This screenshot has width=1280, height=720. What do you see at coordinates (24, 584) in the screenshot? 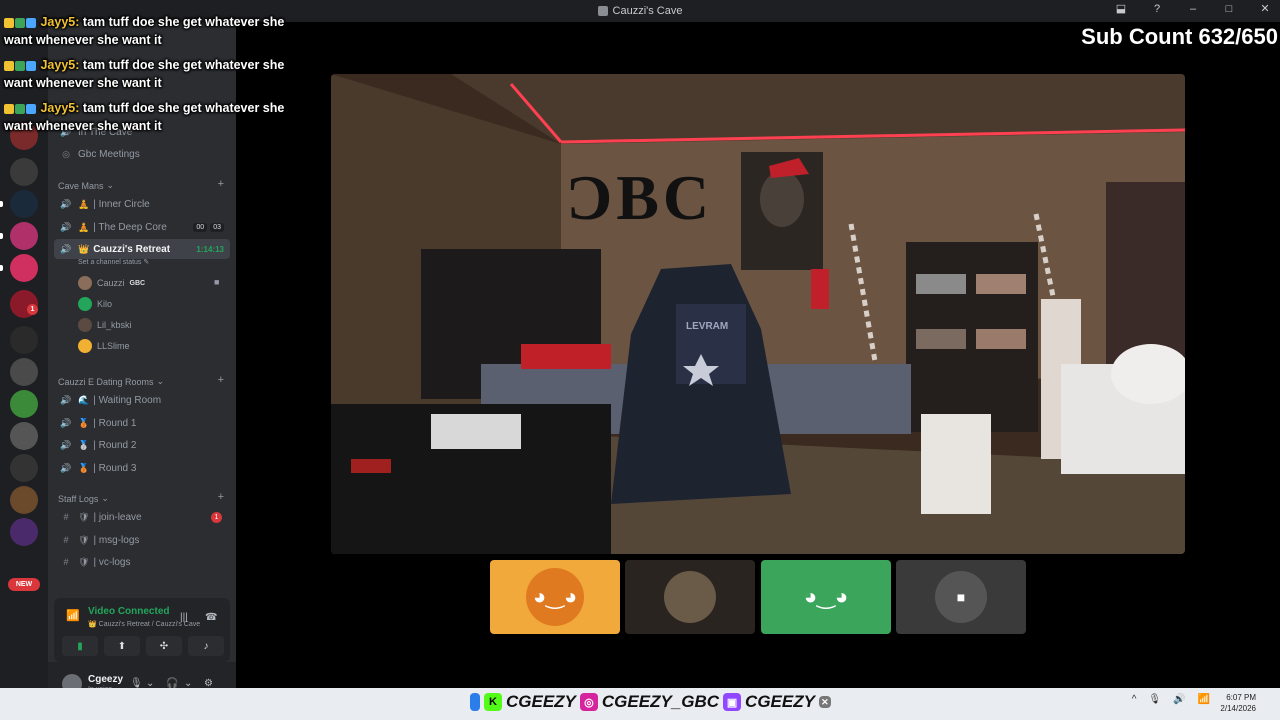
I see `new-servers-badge: NEW` at bounding box center [24, 584].